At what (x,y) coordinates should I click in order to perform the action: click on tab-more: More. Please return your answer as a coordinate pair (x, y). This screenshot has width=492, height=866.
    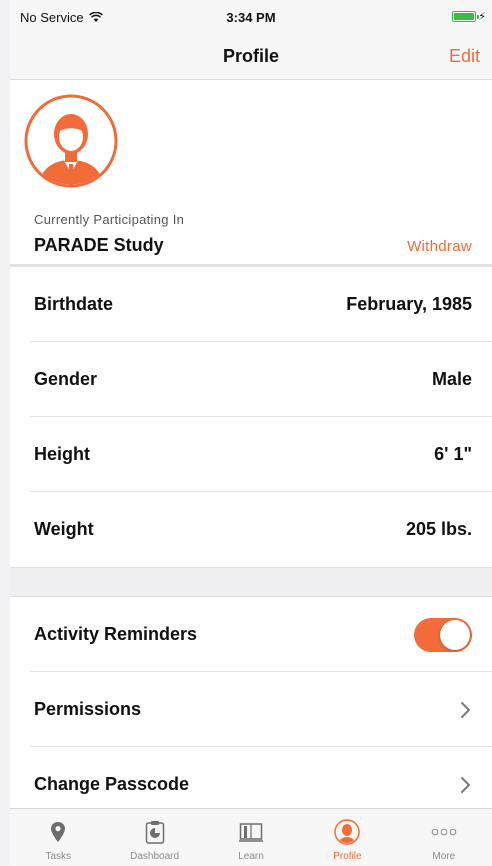
    Looking at the image, I should click on (444, 837).